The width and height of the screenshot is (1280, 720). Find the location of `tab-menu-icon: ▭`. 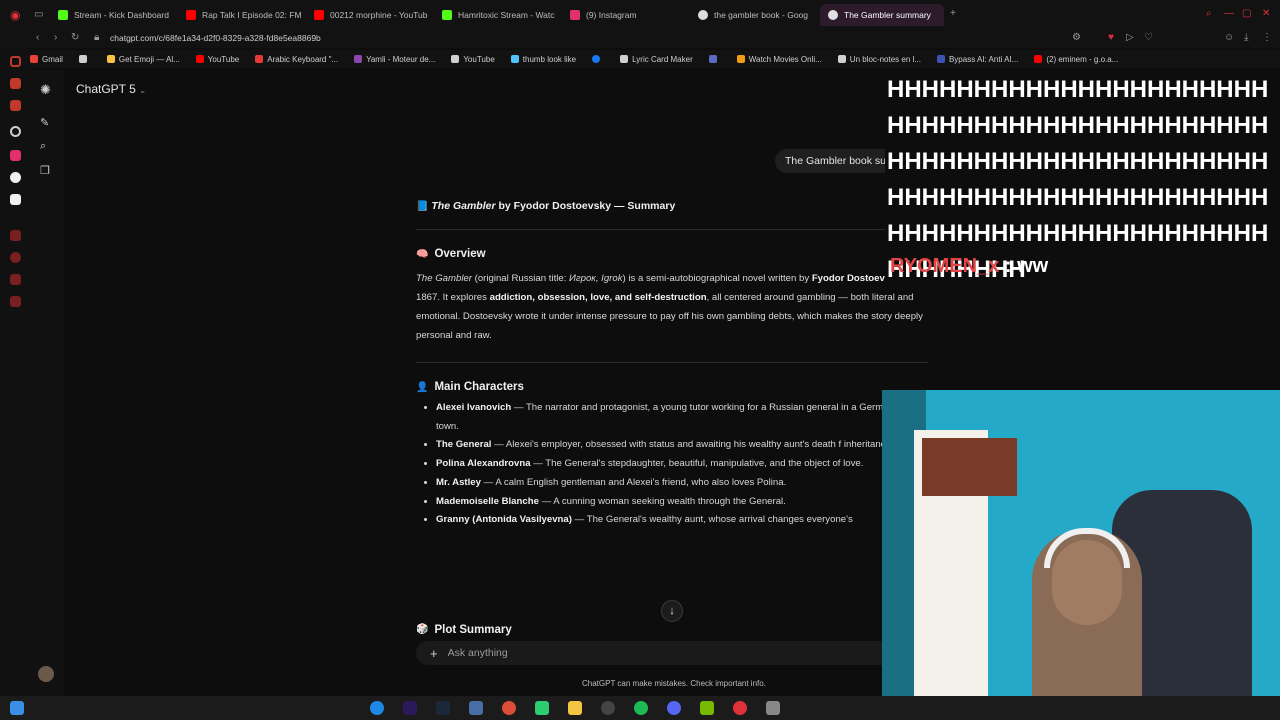

tab-menu-icon: ▭ is located at coordinates (38, 14).